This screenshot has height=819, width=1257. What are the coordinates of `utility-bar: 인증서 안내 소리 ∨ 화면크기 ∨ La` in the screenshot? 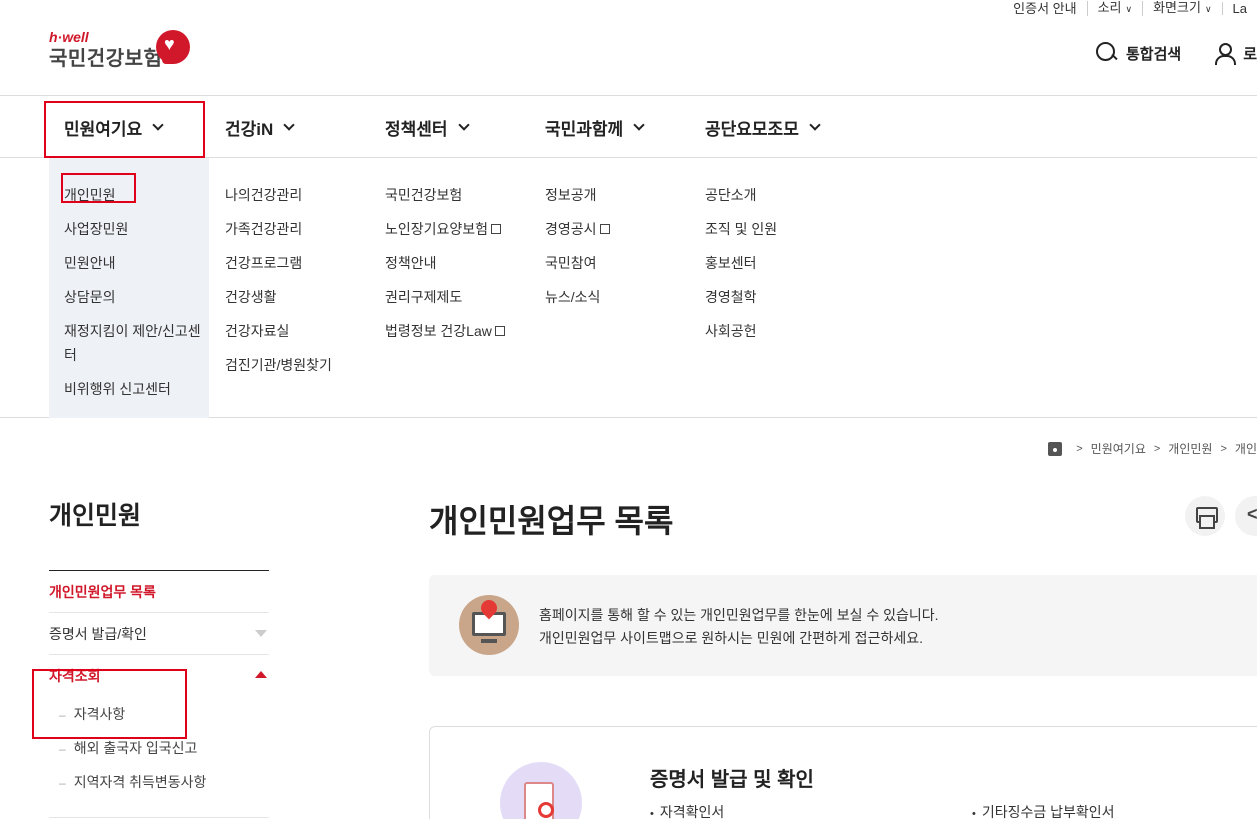 It's located at (1130, 8).